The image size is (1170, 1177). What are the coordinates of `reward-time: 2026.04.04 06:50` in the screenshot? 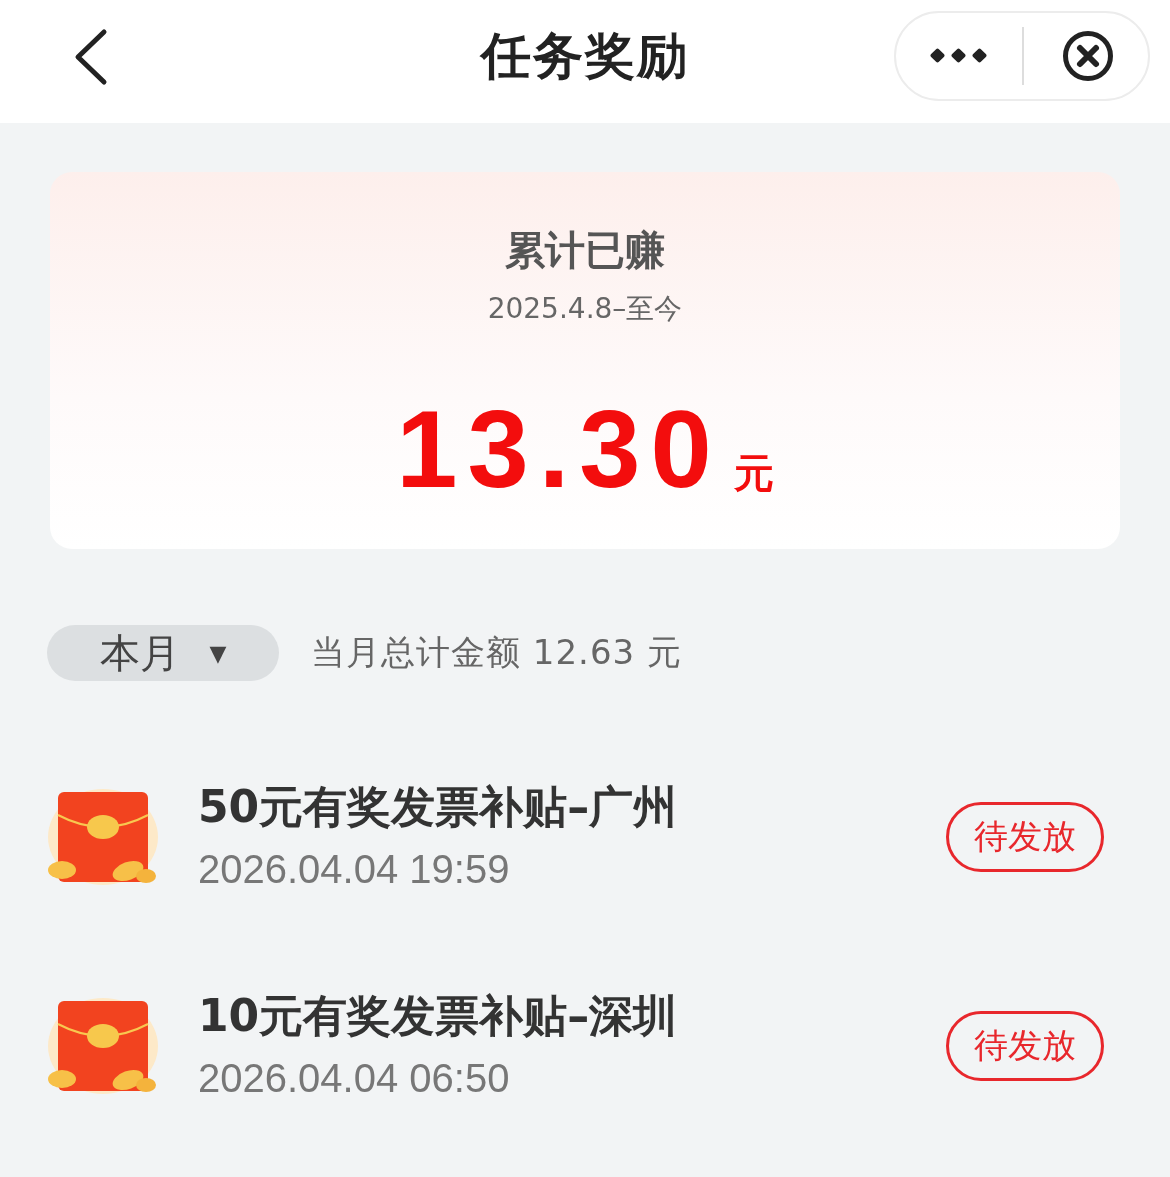 It's located at (354, 1078).